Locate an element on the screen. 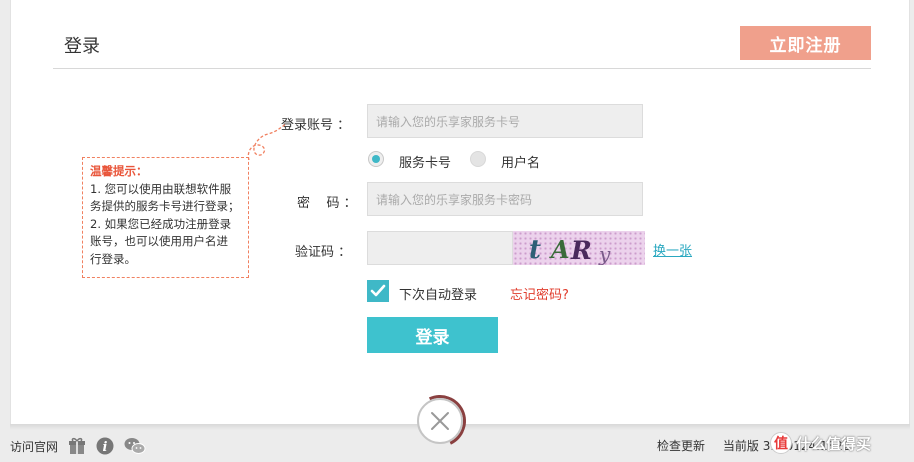 The width and height of the screenshot is (914, 462). check-icon is located at coordinates (378, 290).